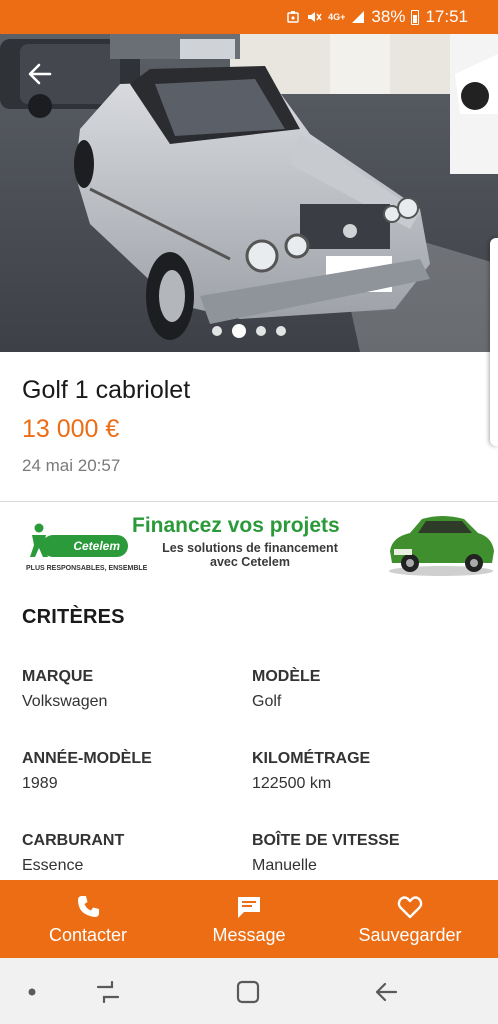  What do you see at coordinates (88, 934) in the screenshot?
I see `contact-label: Contacter` at bounding box center [88, 934].